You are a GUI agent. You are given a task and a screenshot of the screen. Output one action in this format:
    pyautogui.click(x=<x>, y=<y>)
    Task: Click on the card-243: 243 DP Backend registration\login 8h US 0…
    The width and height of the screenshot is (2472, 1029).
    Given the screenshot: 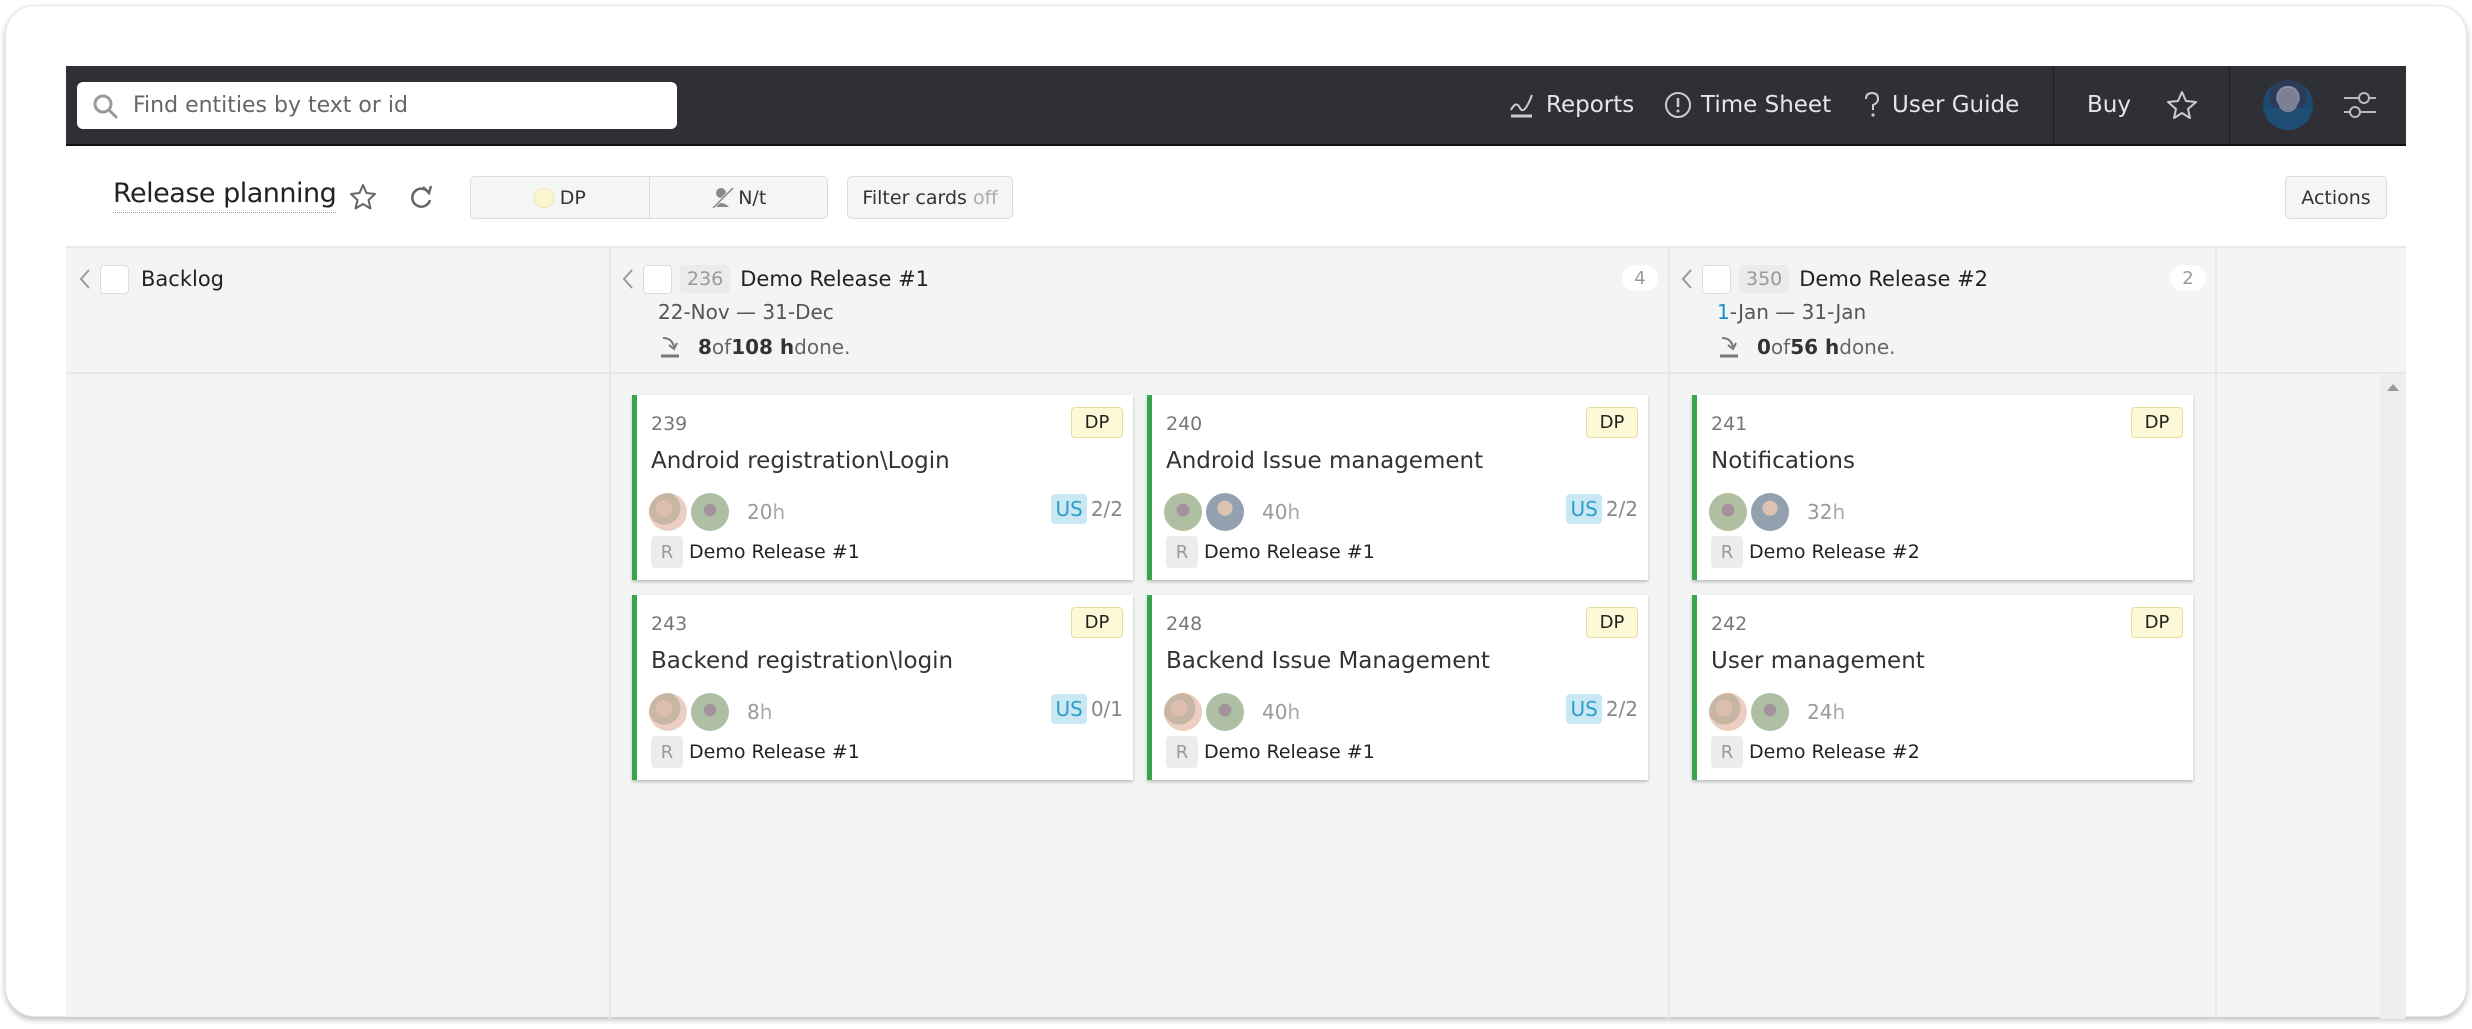 What is the action you would take?
    pyautogui.click(x=882, y=687)
    